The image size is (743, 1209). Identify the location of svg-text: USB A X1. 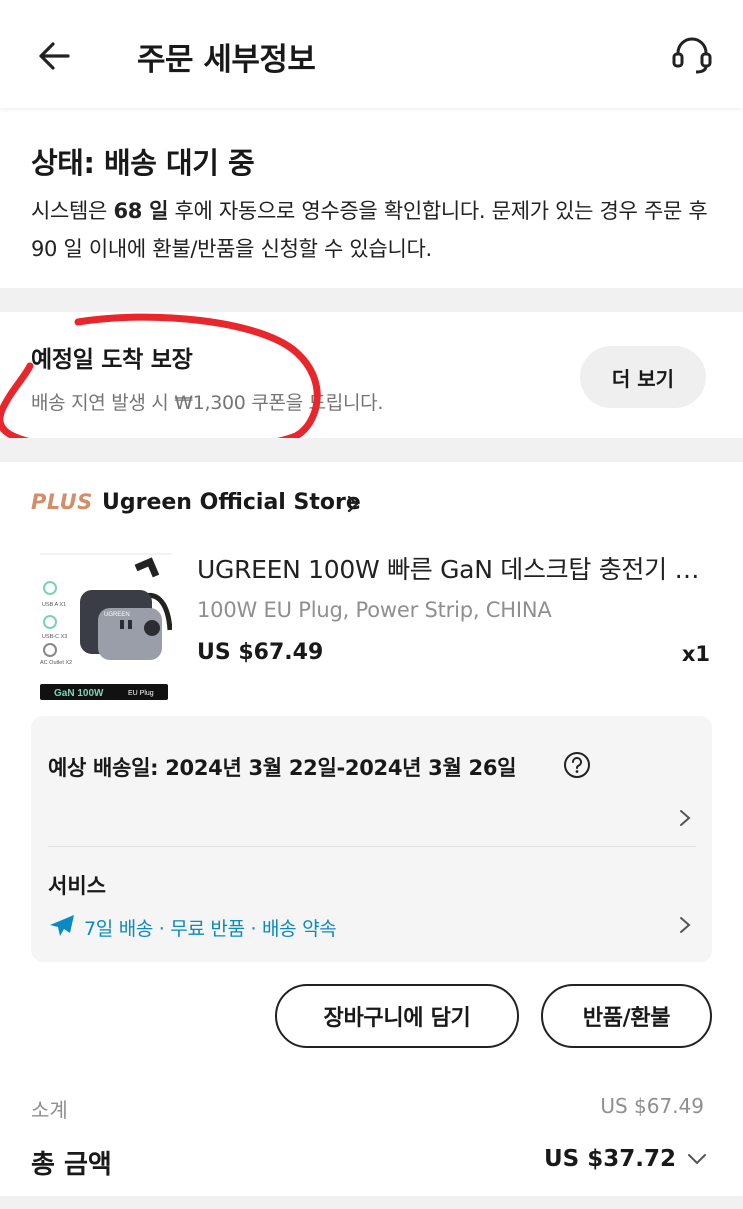
(54, 605).